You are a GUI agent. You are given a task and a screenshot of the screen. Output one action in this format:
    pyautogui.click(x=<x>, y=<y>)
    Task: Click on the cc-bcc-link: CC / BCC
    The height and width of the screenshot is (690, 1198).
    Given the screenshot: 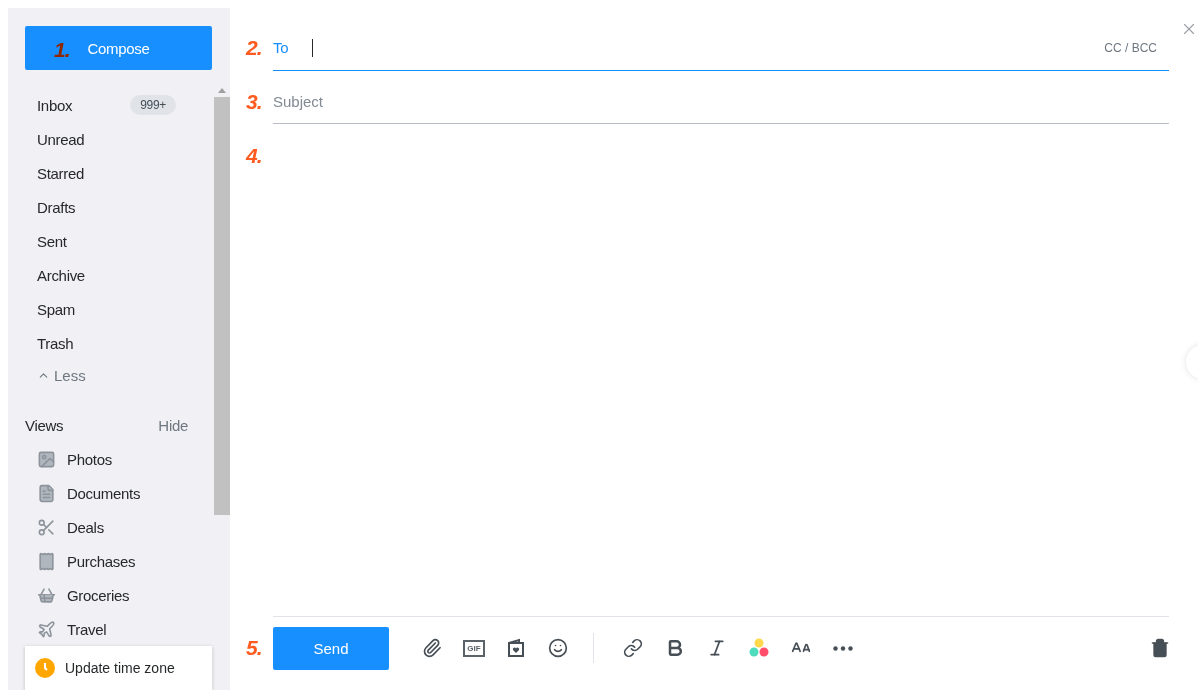 What is the action you would take?
    pyautogui.click(x=1130, y=47)
    